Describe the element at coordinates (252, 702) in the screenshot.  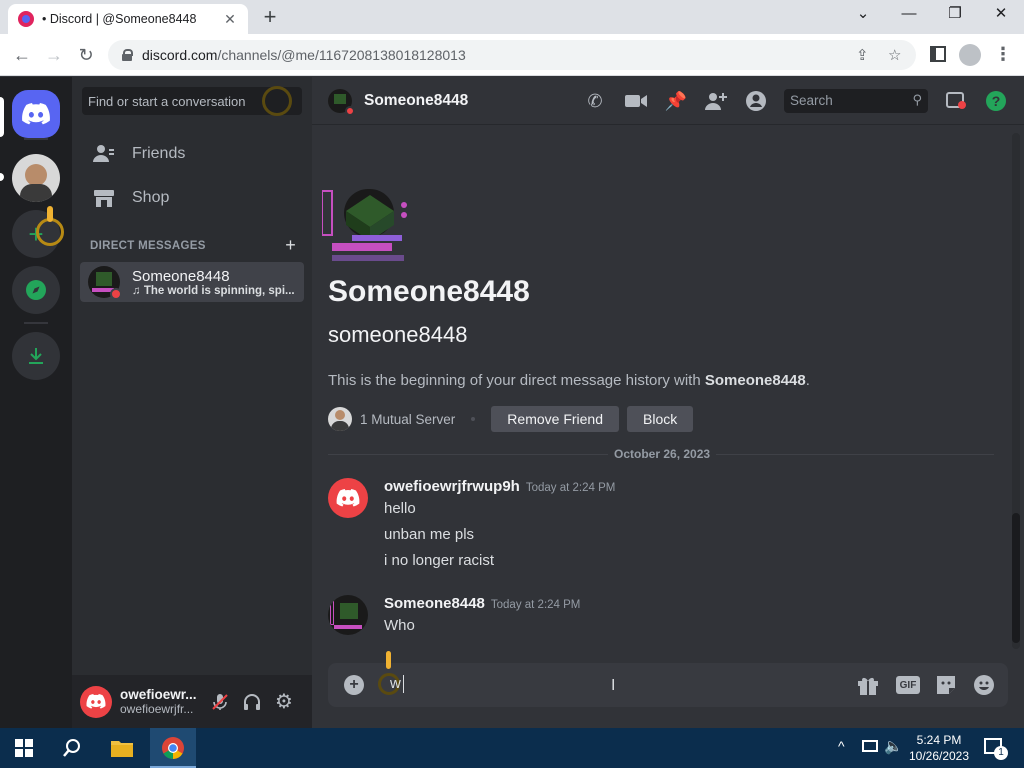
I see `deafen-button` at that location.